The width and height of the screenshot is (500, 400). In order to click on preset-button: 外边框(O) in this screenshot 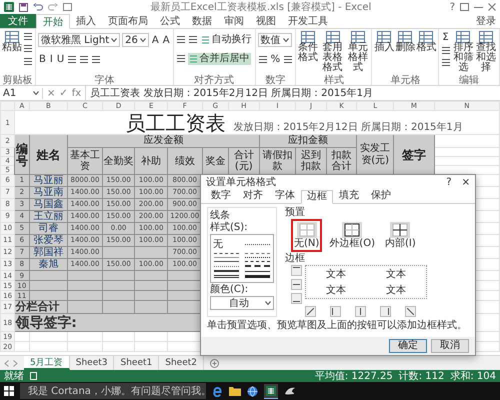, I will do `click(352, 235)`.